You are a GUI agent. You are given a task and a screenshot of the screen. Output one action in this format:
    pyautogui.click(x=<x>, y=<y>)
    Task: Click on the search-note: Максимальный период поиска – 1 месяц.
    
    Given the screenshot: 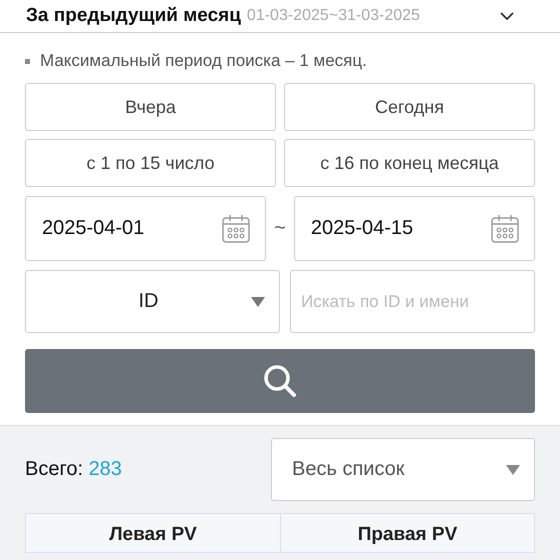 What is the action you would take?
    pyautogui.click(x=203, y=61)
    